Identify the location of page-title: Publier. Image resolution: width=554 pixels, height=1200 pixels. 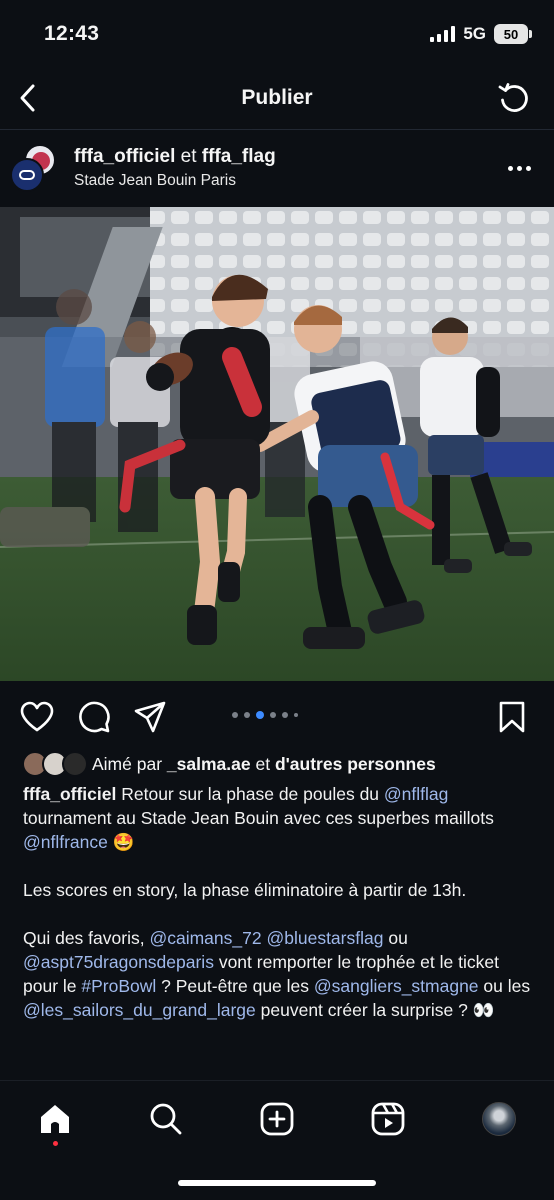
(277, 97).